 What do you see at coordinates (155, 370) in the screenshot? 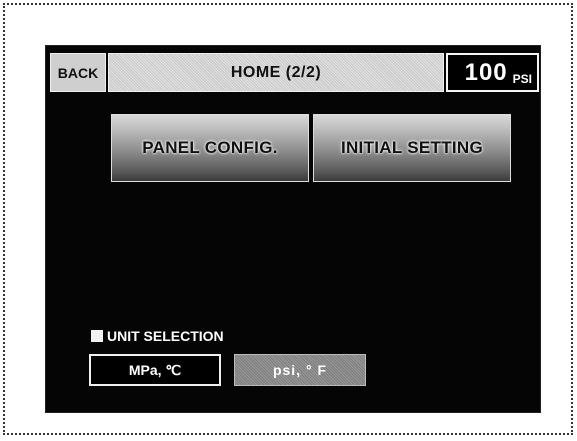
I see `unit-mpa-celsius-button: MPa, ℃` at bounding box center [155, 370].